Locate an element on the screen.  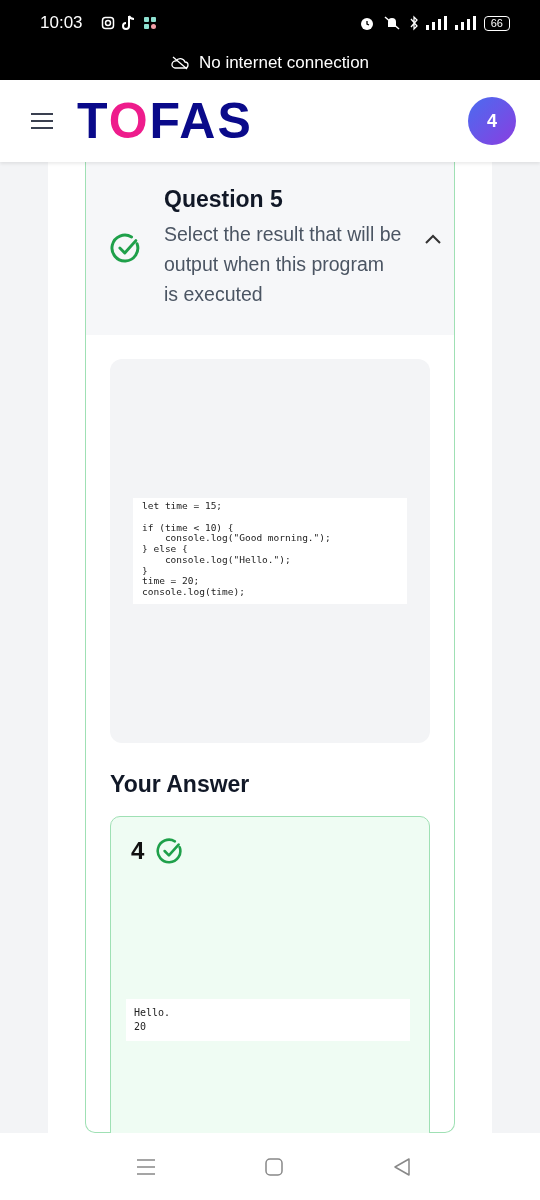
recent-apps-icon is located at coordinates (146, 1166).